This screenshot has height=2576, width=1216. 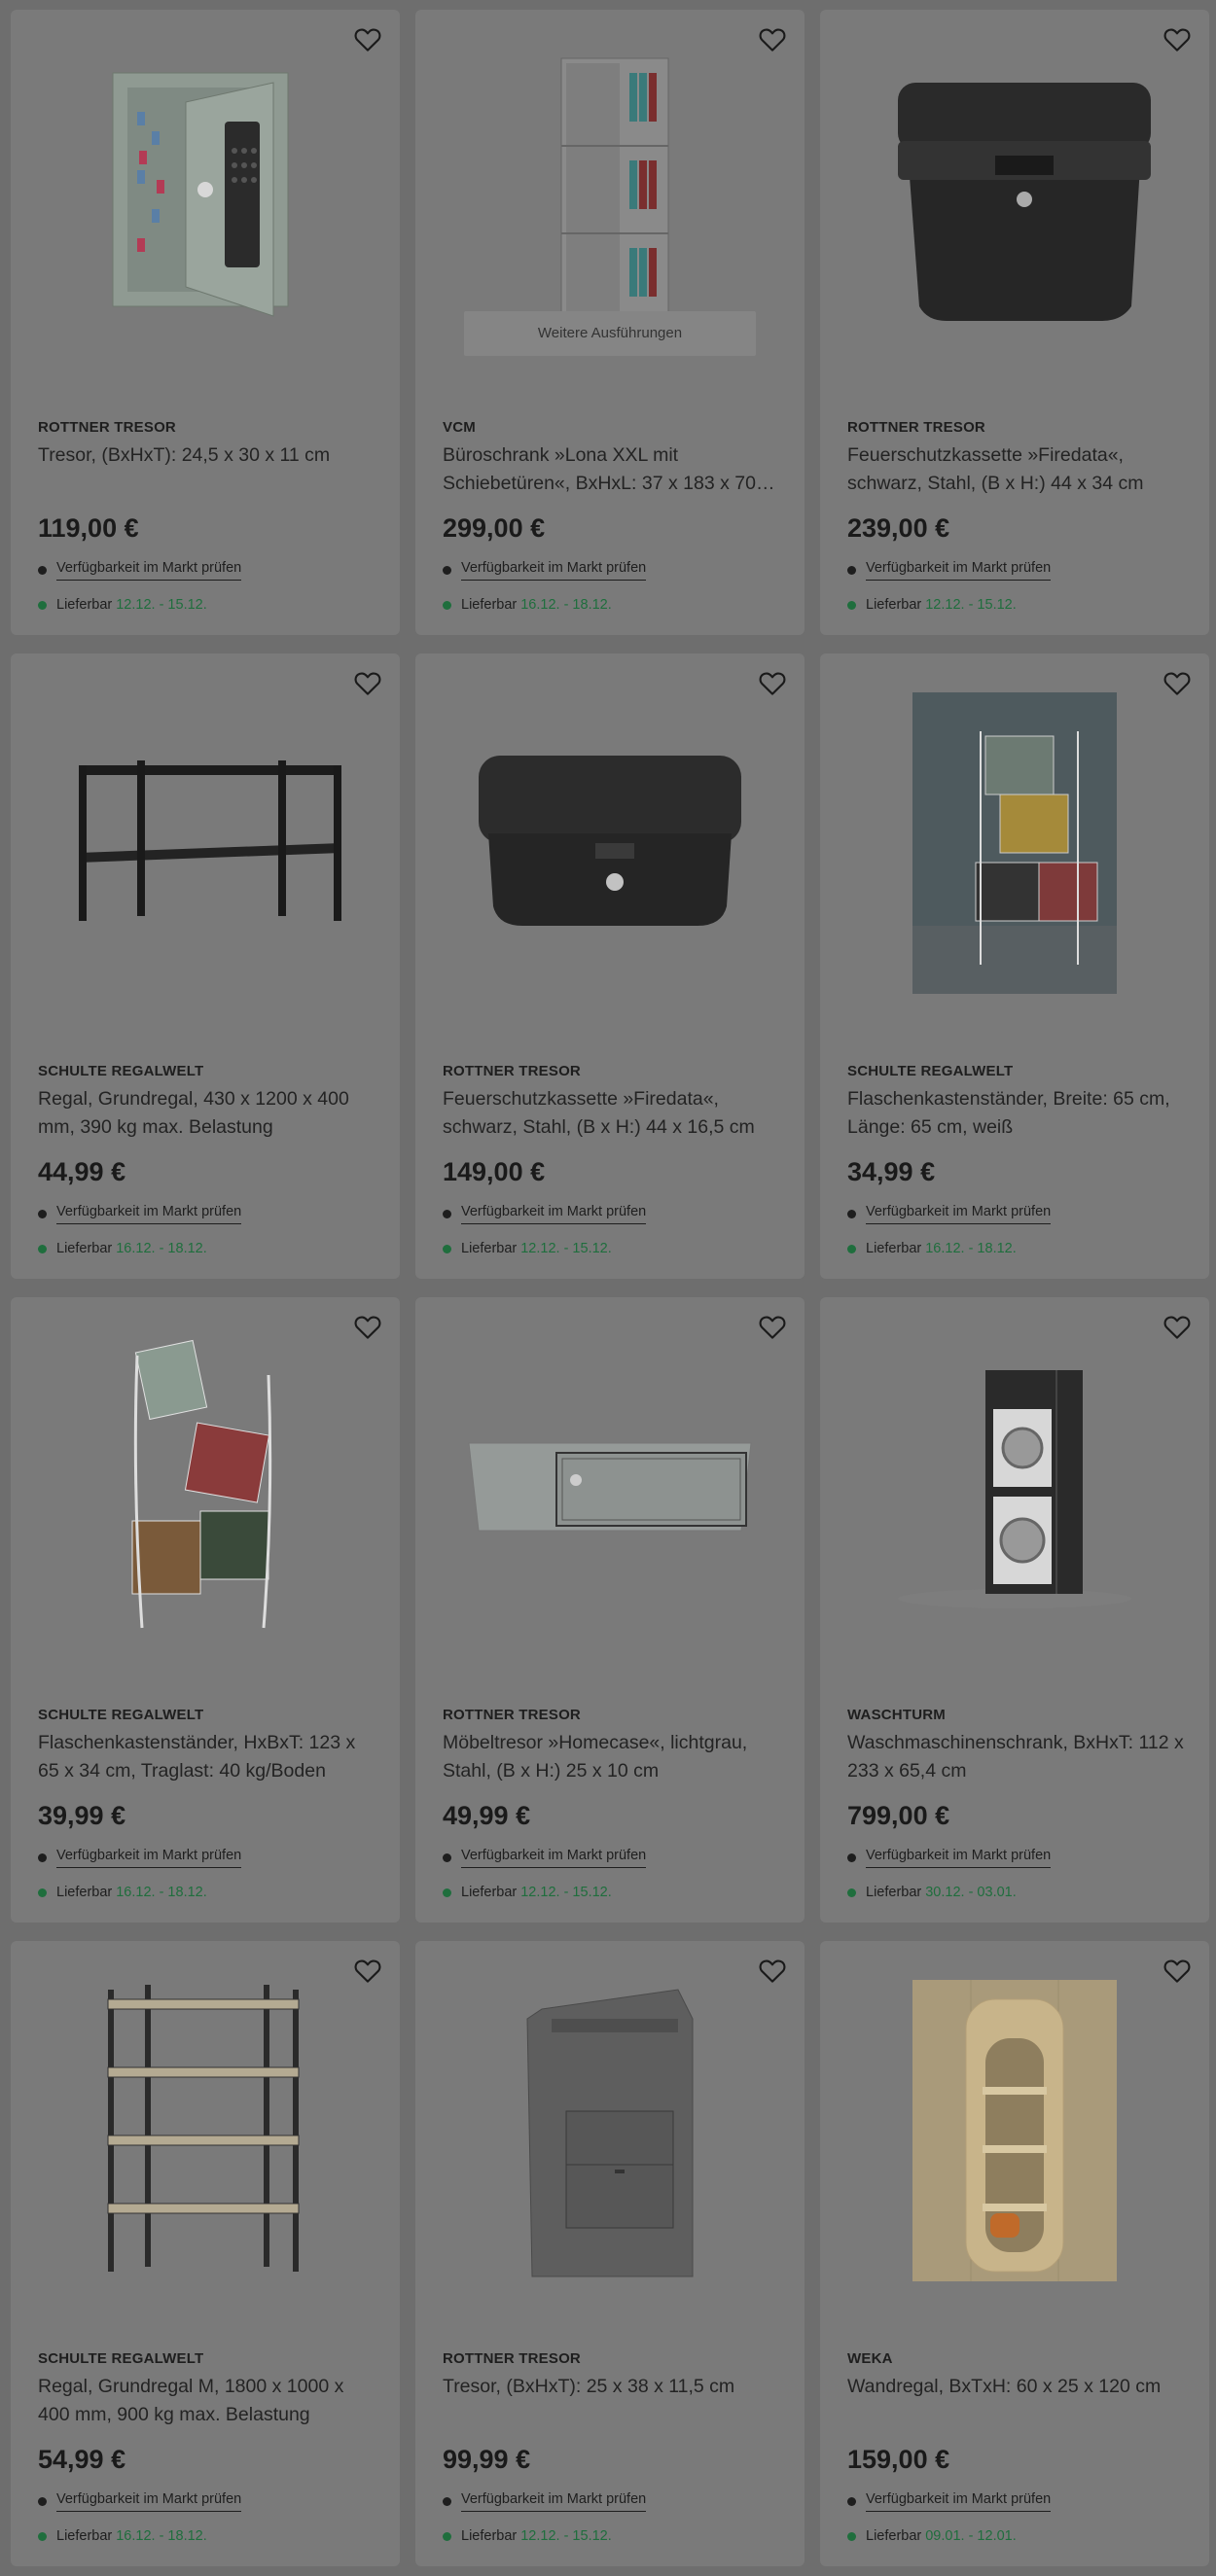 What do you see at coordinates (1018, 2387) in the screenshot?
I see `product-title: Wandregal, BxTxH: 60 x 25 x 120 cm` at bounding box center [1018, 2387].